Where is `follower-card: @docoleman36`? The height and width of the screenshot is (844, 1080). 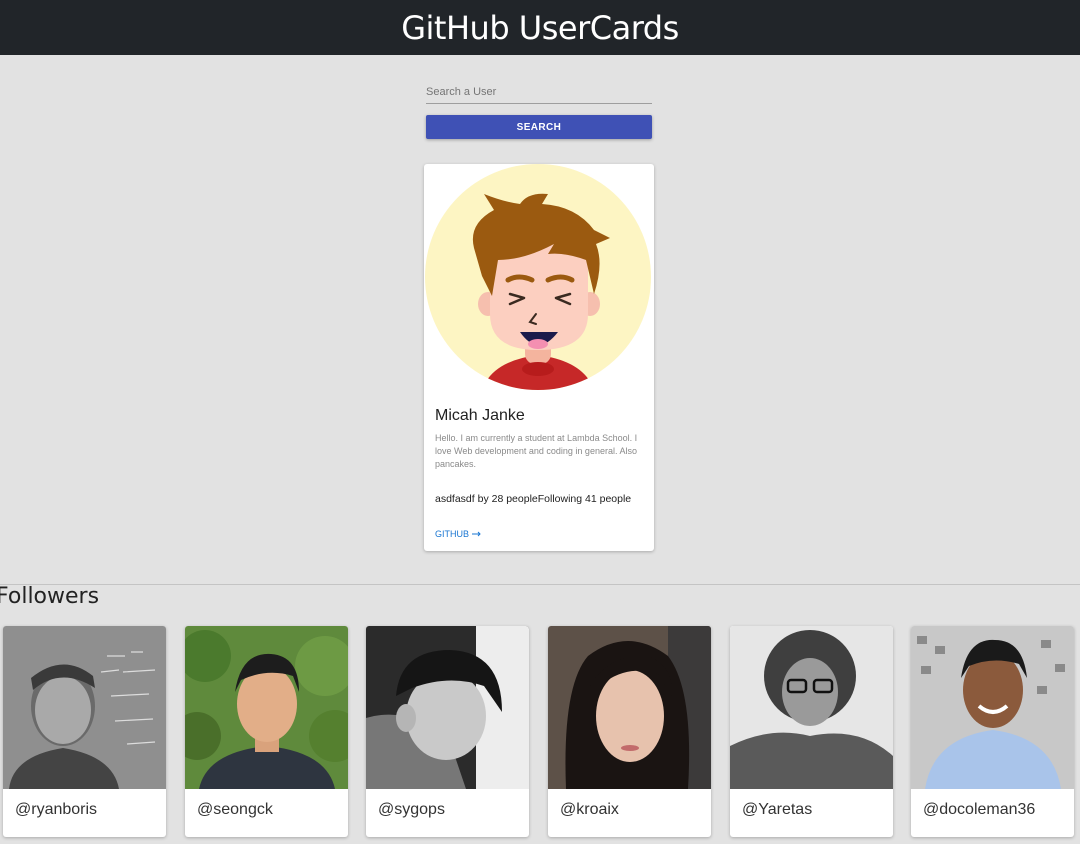
follower-card: @docoleman36 is located at coordinates (992, 731).